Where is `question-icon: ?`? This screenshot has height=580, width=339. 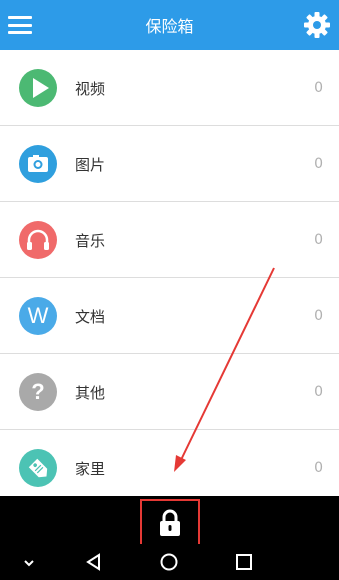 question-icon: ? is located at coordinates (38, 392).